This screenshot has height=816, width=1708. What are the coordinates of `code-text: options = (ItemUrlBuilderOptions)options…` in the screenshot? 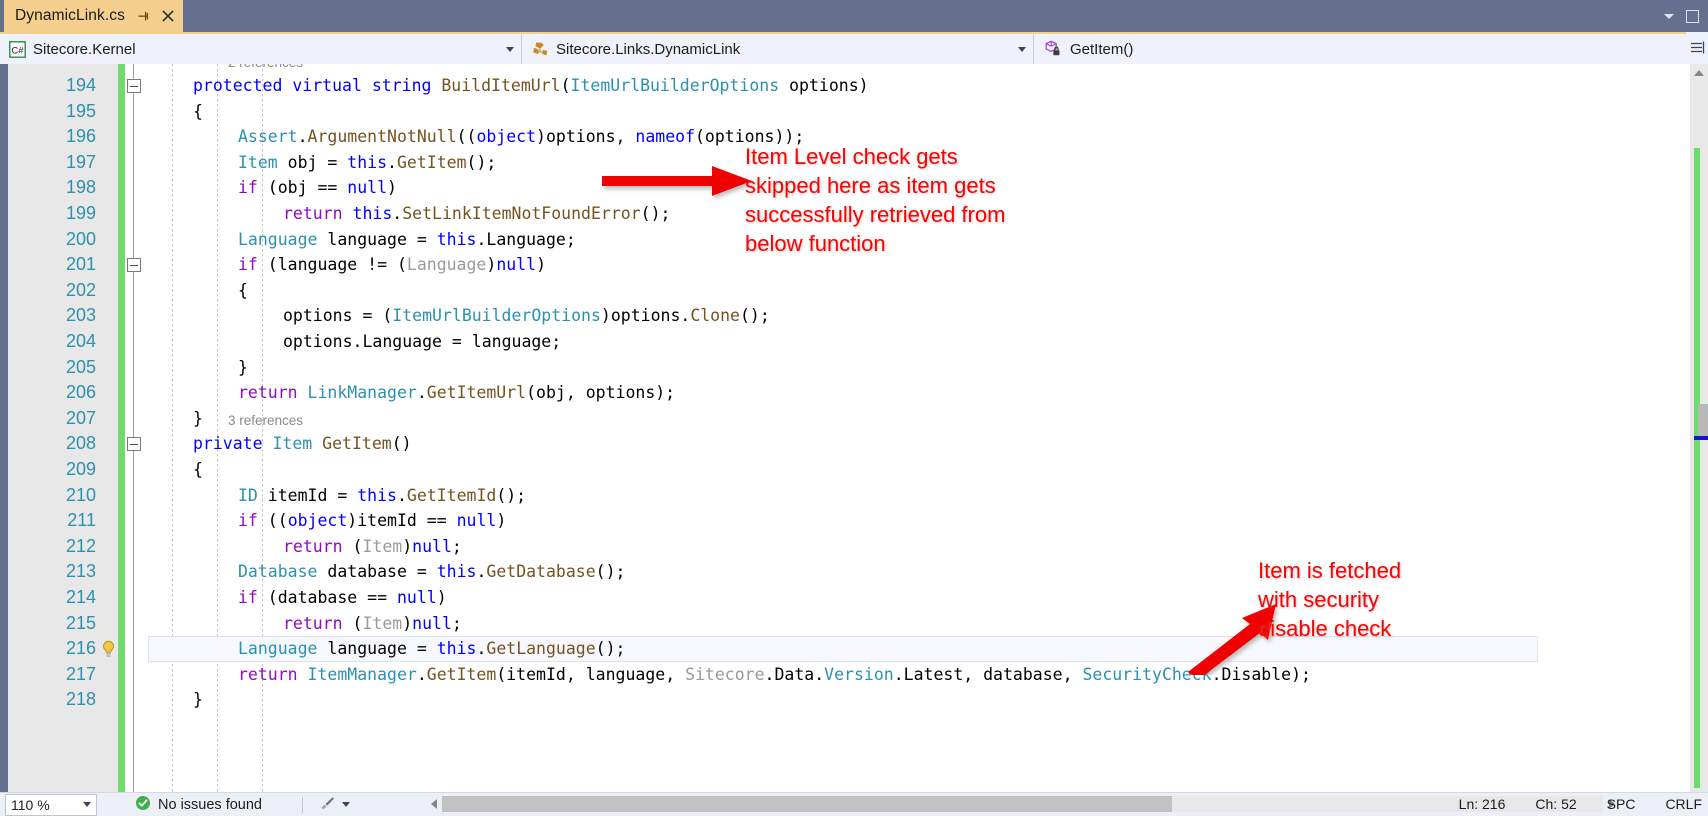 It's located at (526, 316).